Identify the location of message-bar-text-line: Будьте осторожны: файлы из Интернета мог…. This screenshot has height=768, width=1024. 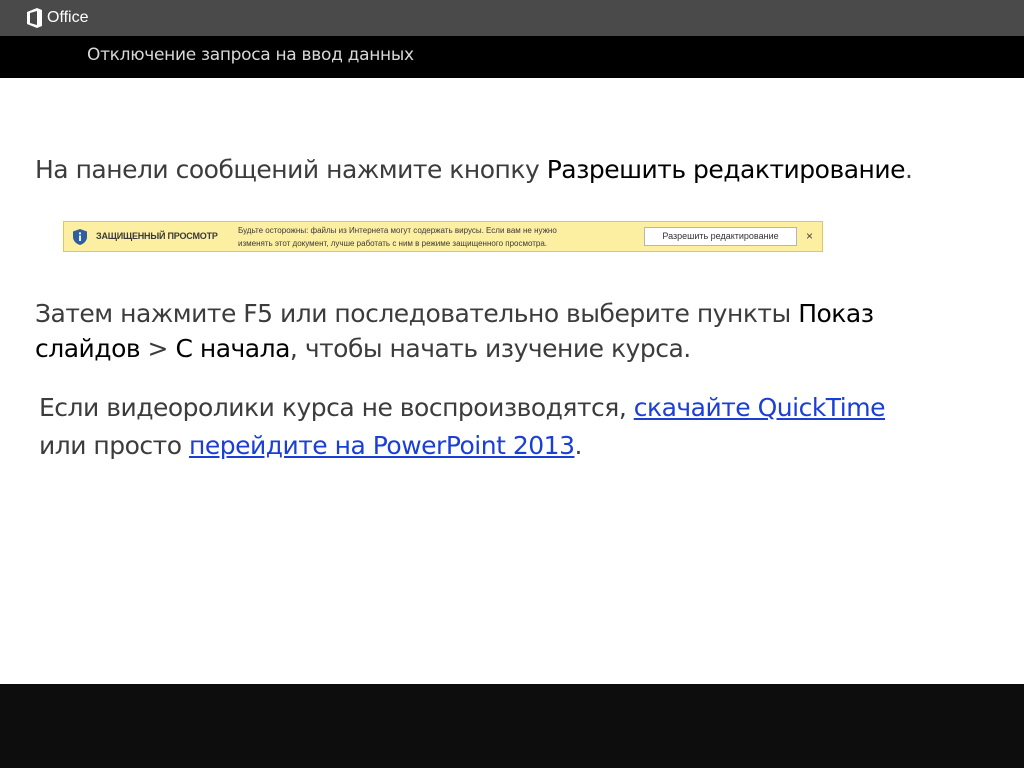
(397, 230).